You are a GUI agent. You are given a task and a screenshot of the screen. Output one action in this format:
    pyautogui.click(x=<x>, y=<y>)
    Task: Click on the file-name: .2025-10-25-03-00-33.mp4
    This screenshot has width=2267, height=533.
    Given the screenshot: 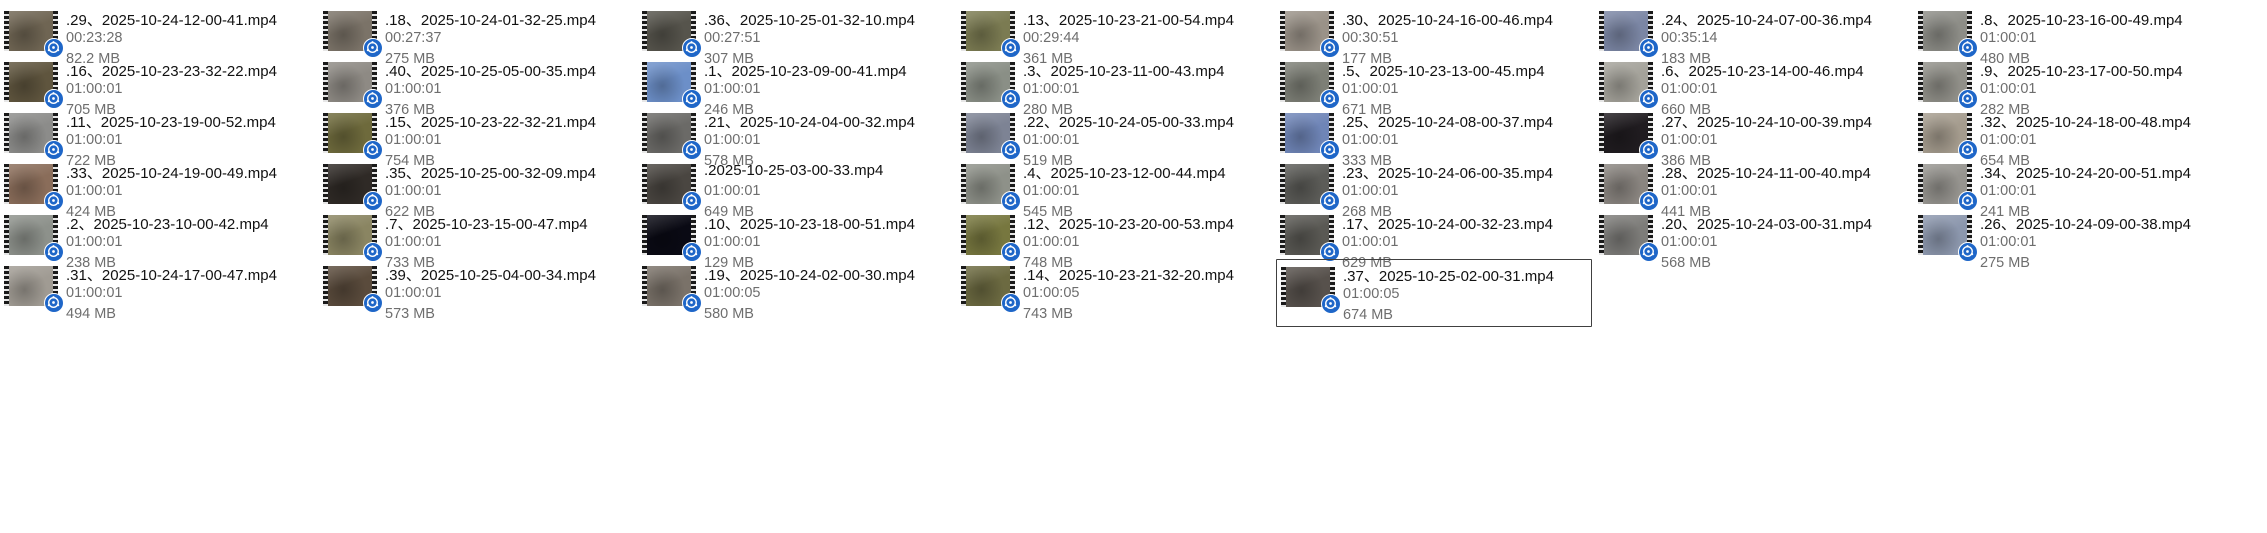 What is the action you would take?
    pyautogui.click(x=794, y=170)
    